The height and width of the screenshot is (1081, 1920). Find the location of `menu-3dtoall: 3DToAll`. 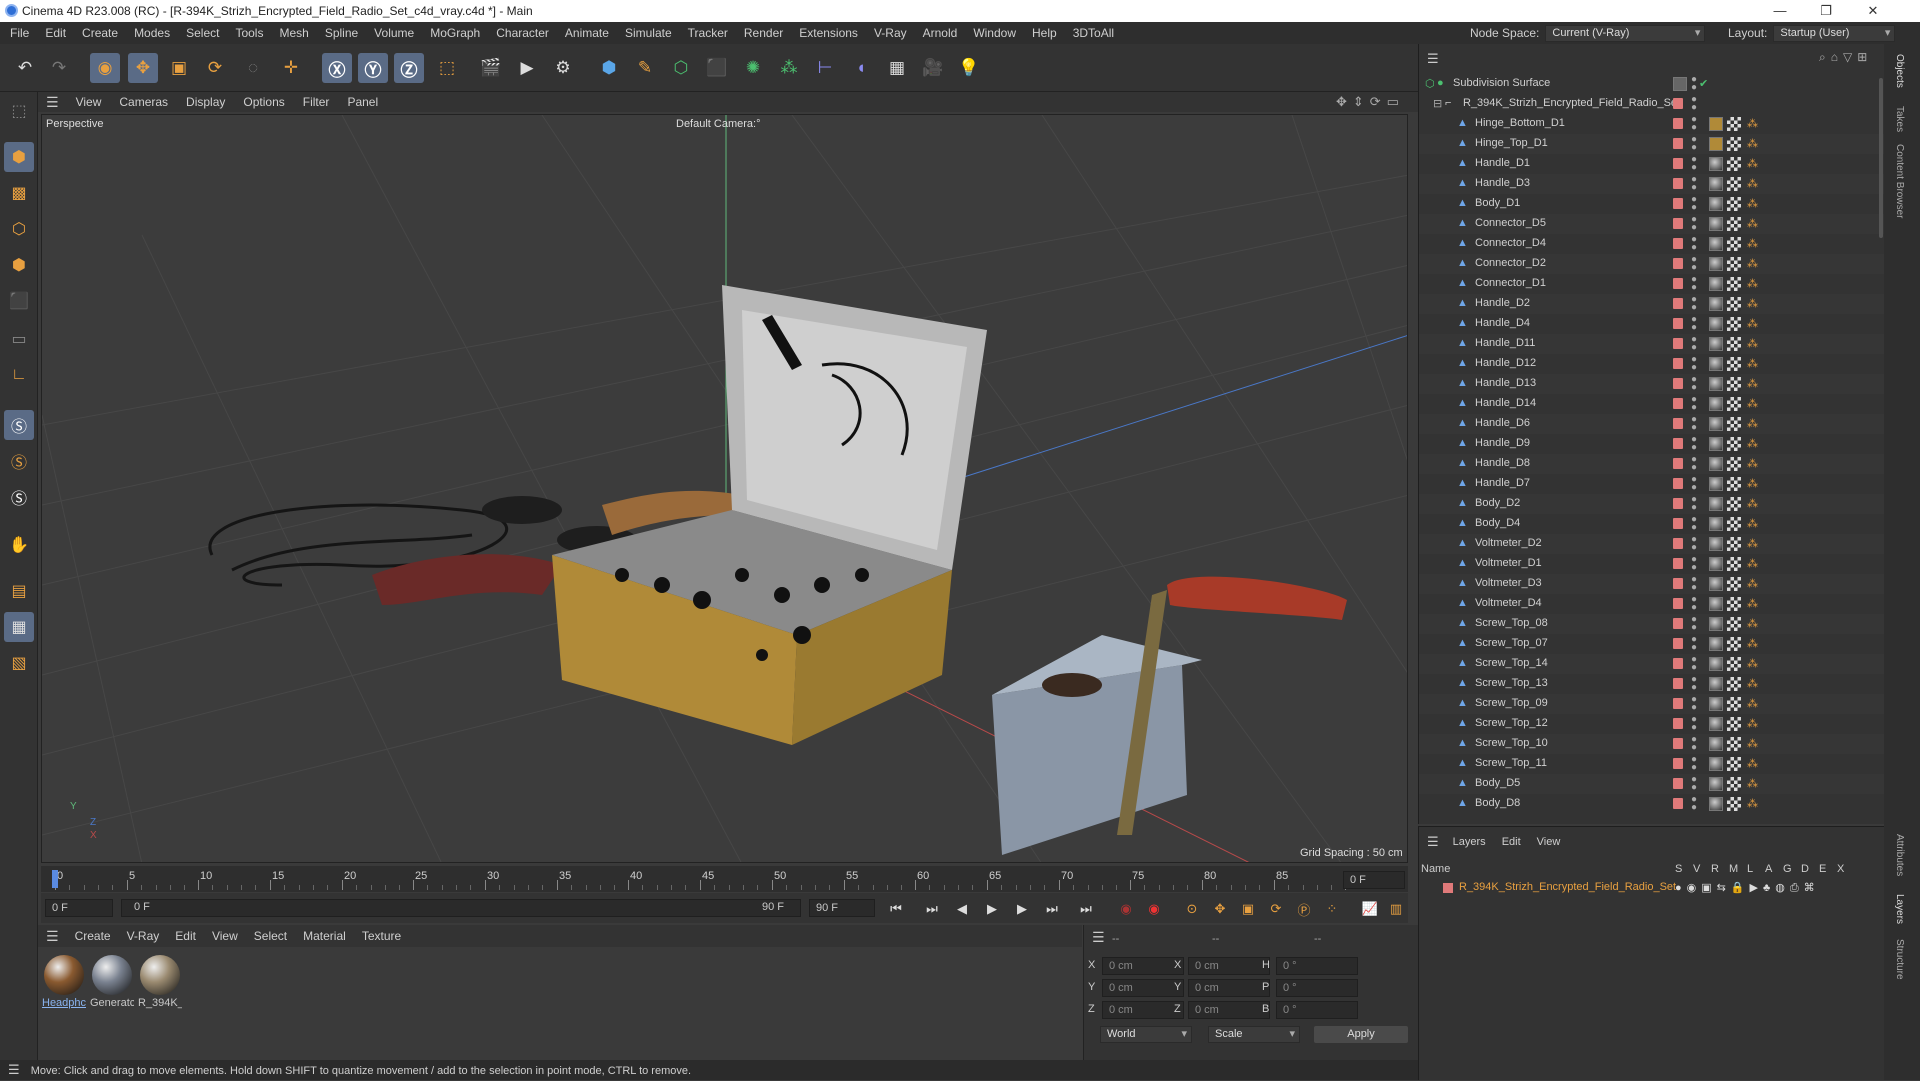

menu-3dtoall: 3DToAll is located at coordinates (1093, 33).